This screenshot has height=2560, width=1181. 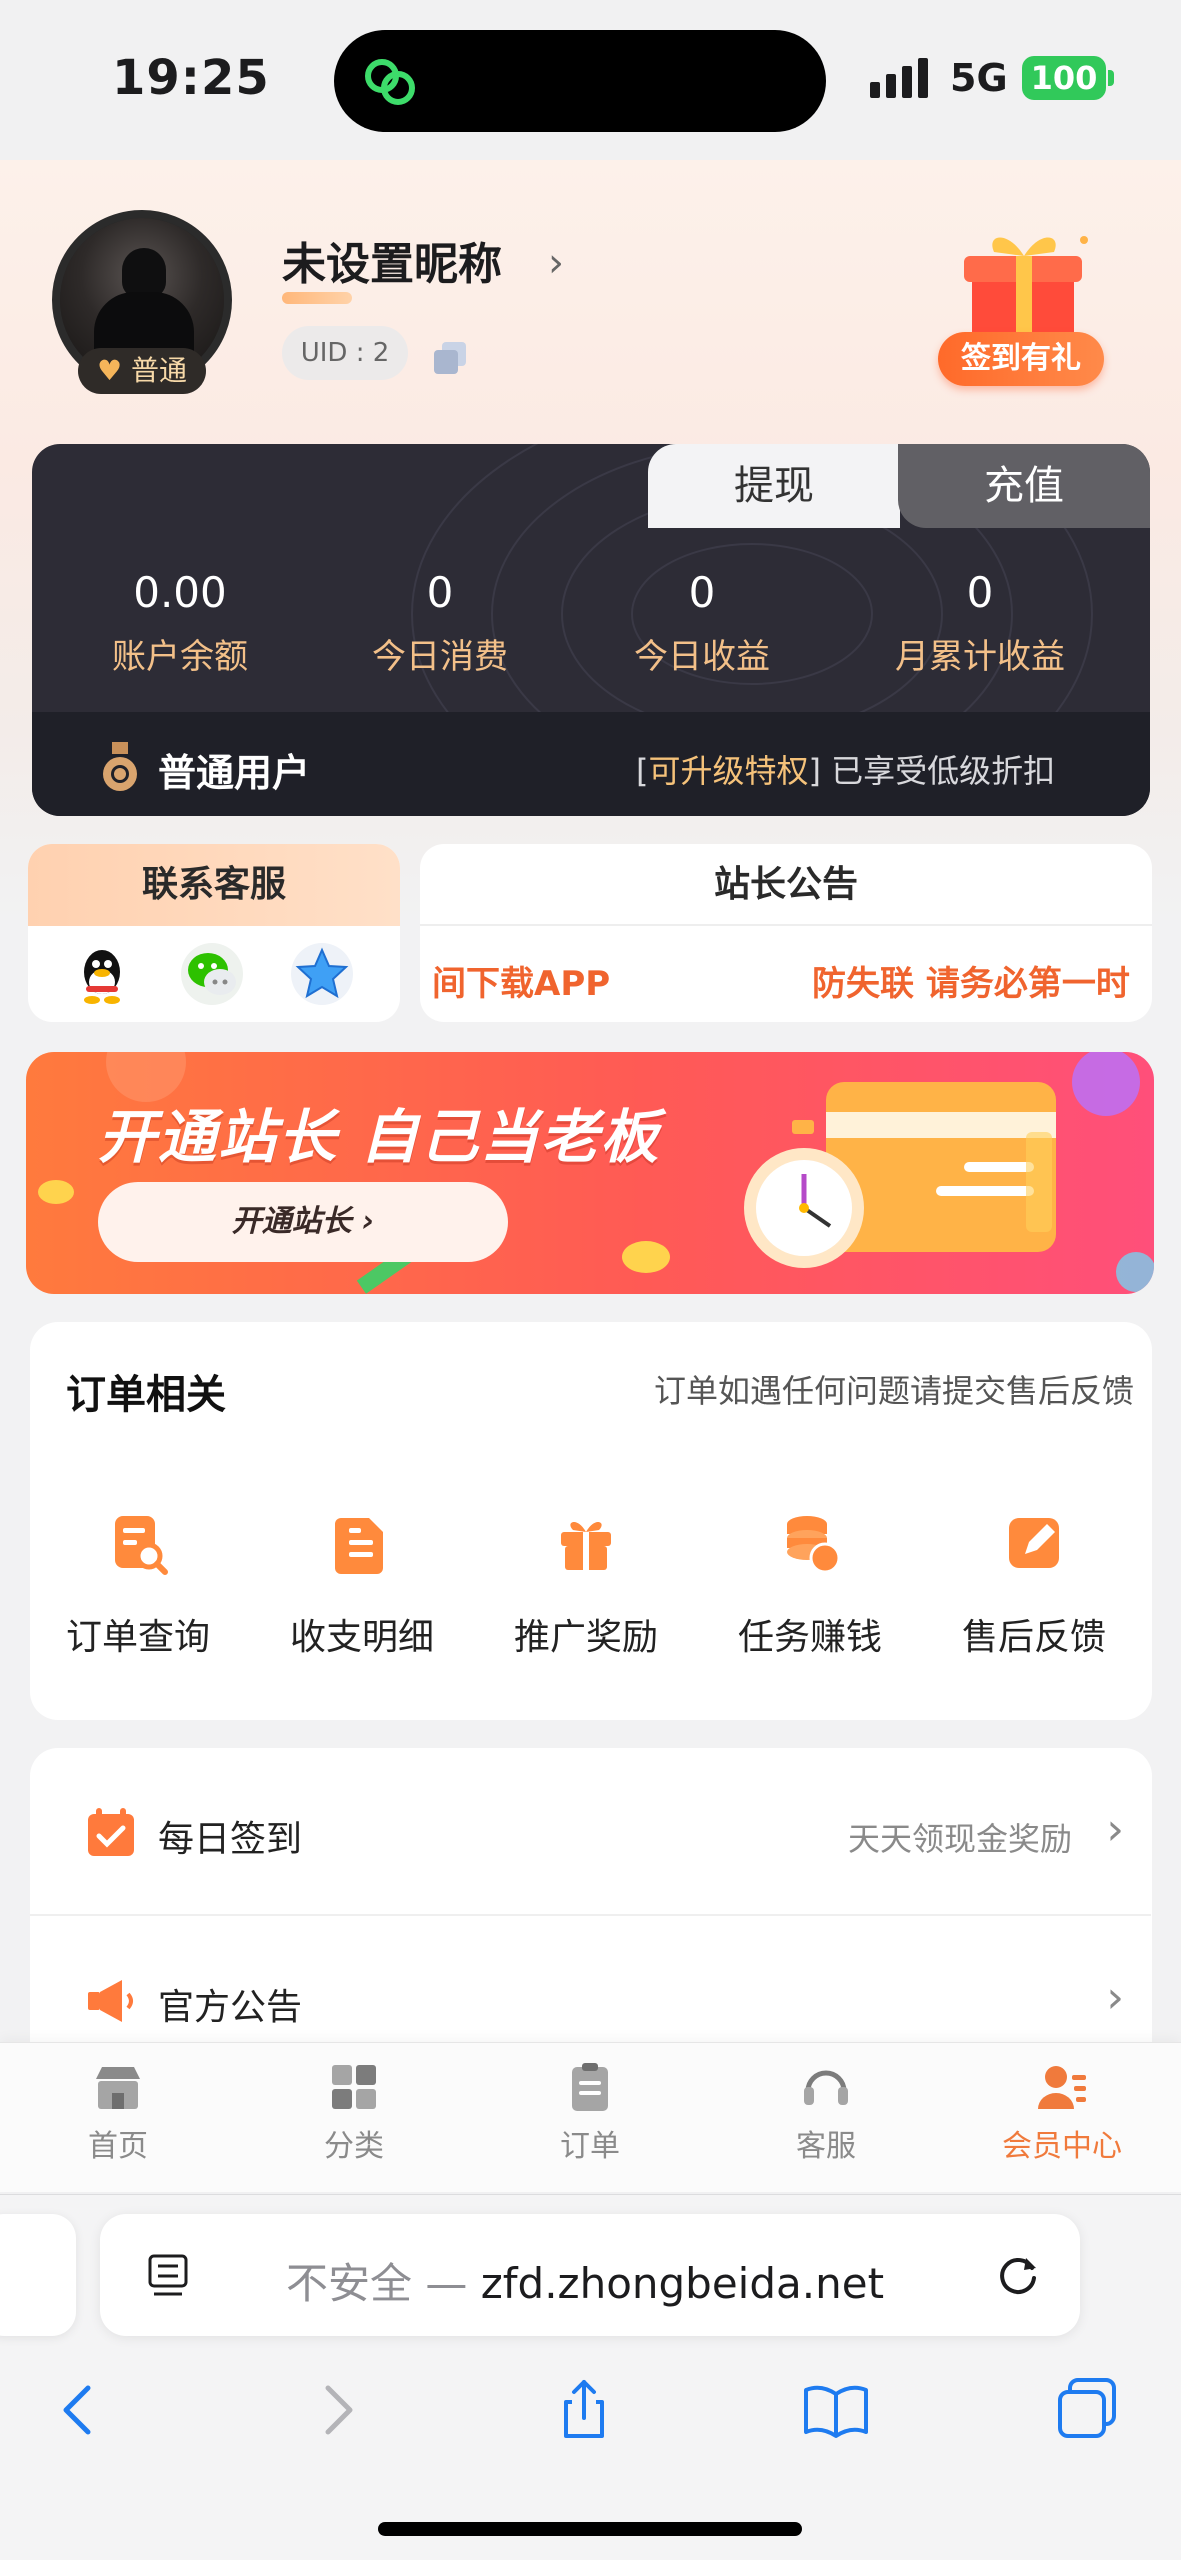 I want to click on home-indicator, so click(x=590, y=2529).